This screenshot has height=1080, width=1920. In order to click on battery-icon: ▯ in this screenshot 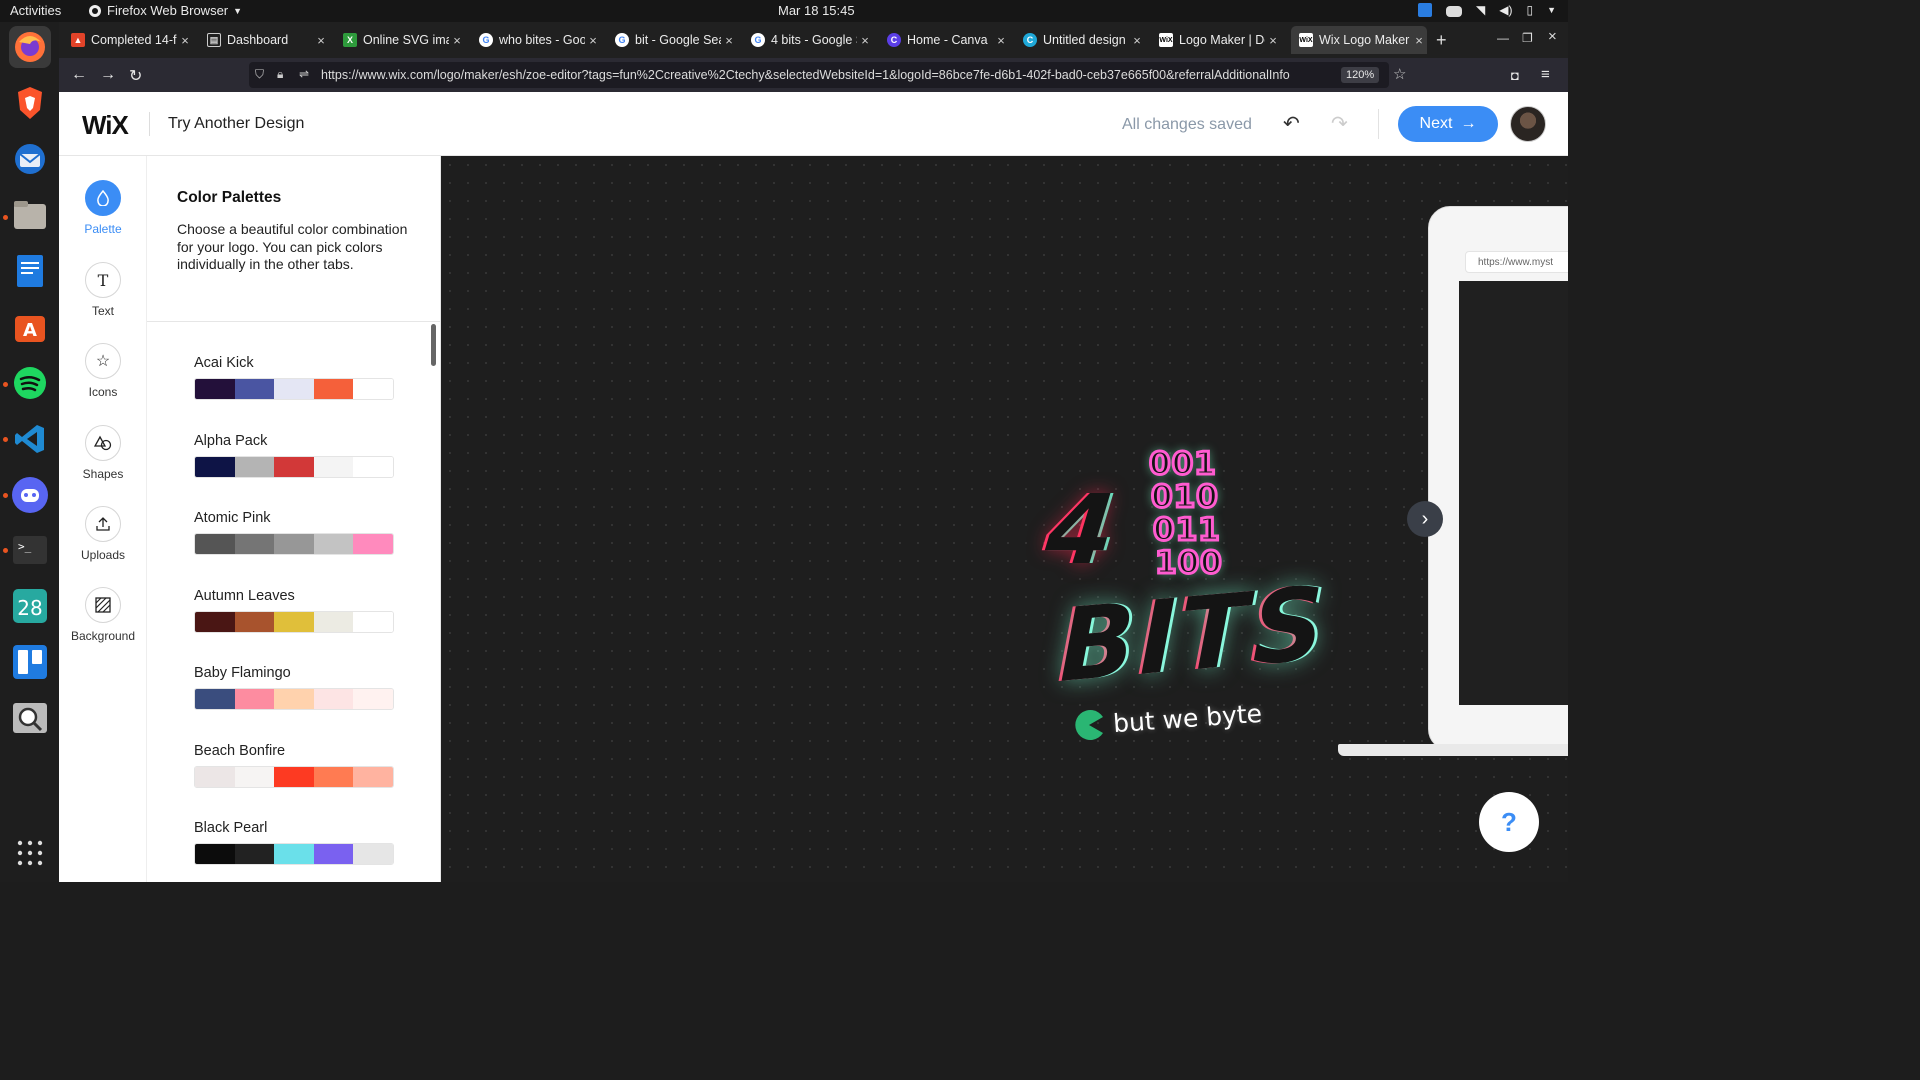, I will do `click(1529, 10)`.